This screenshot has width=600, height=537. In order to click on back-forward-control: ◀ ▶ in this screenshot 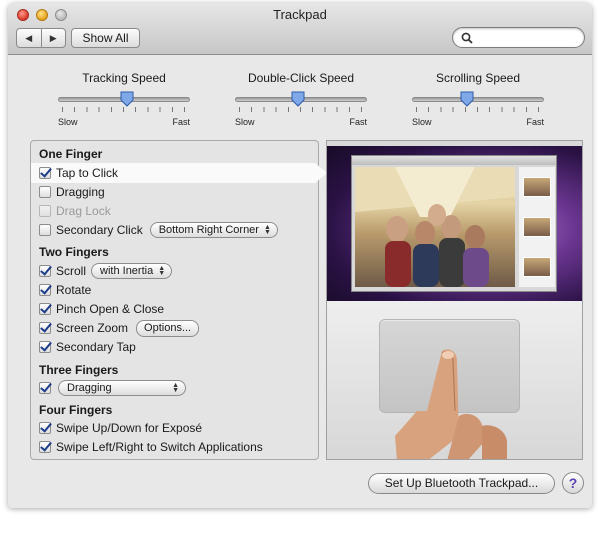, I will do `click(41, 38)`.